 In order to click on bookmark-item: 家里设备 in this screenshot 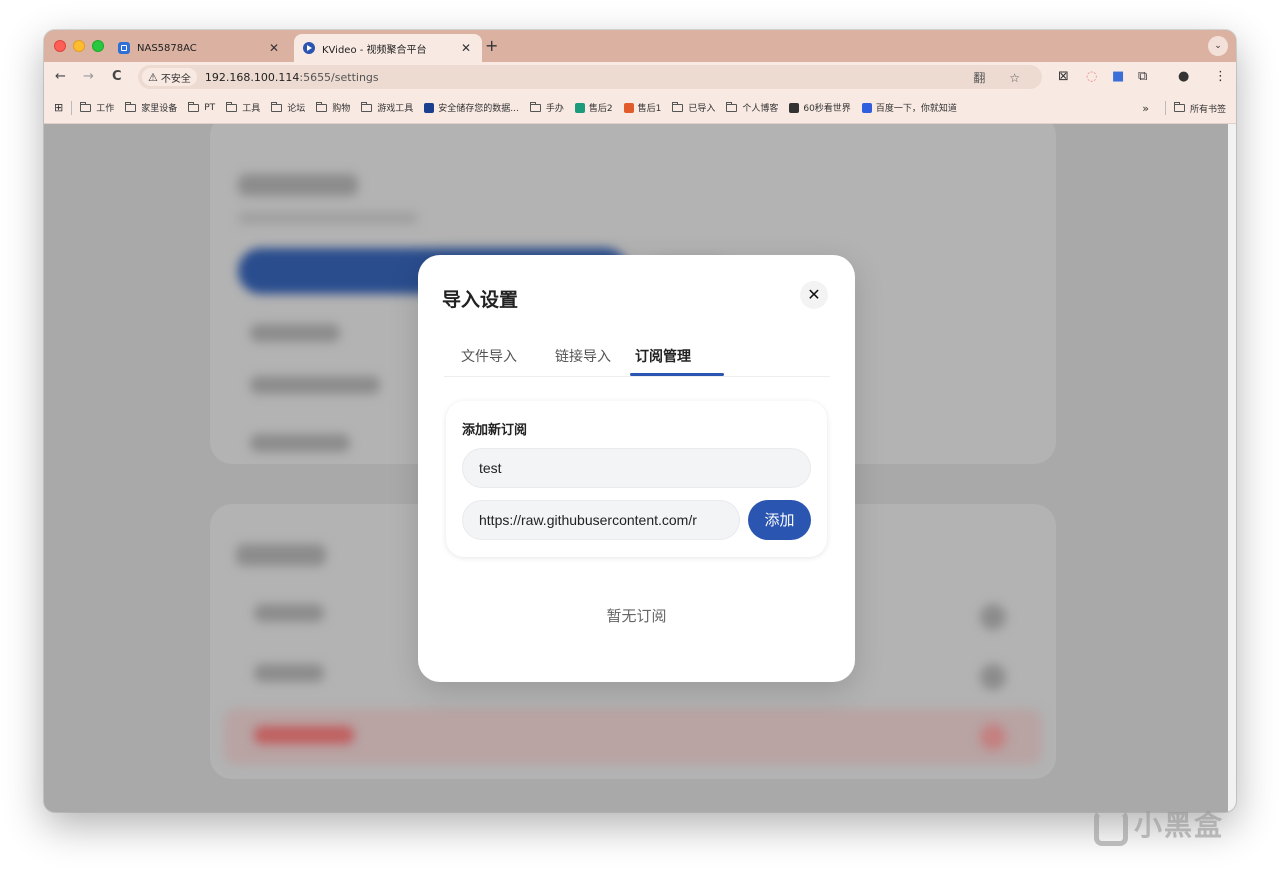, I will do `click(151, 107)`.